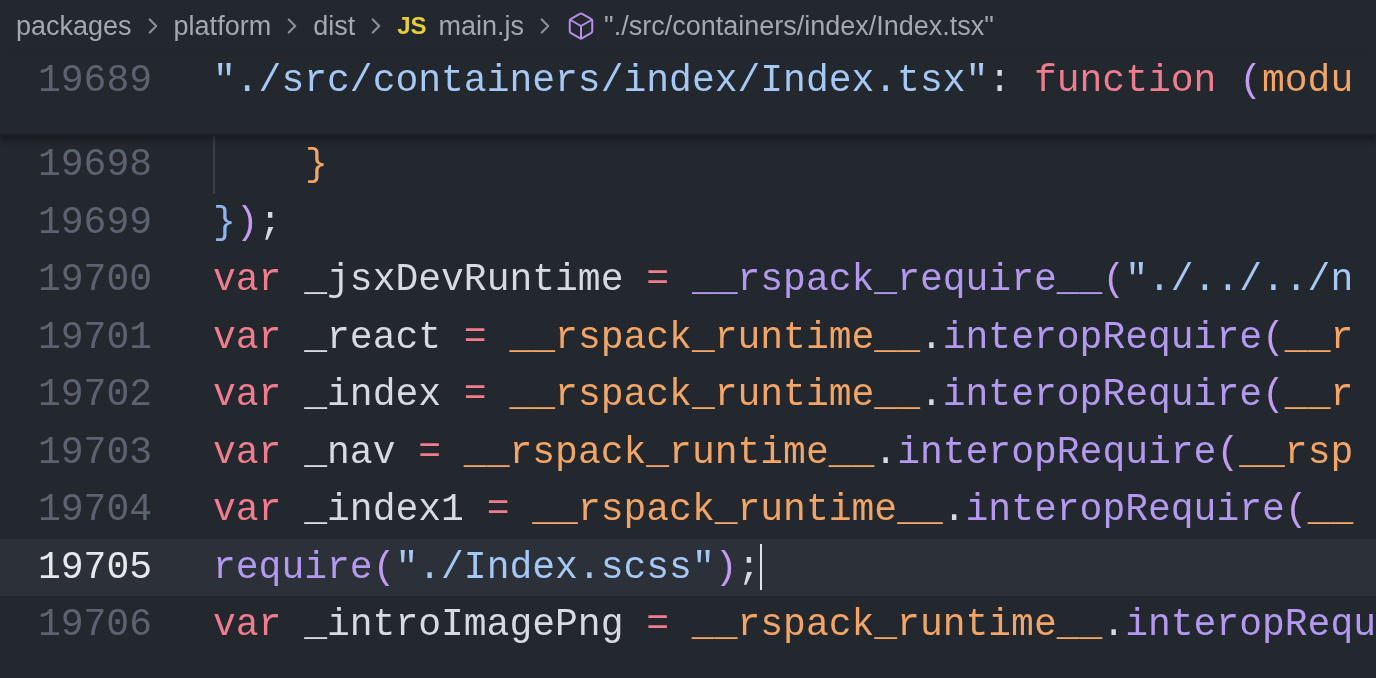  Describe the element at coordinates (74, 26) in the screenshot. I see `breadcrumb-item: packages` at that location.